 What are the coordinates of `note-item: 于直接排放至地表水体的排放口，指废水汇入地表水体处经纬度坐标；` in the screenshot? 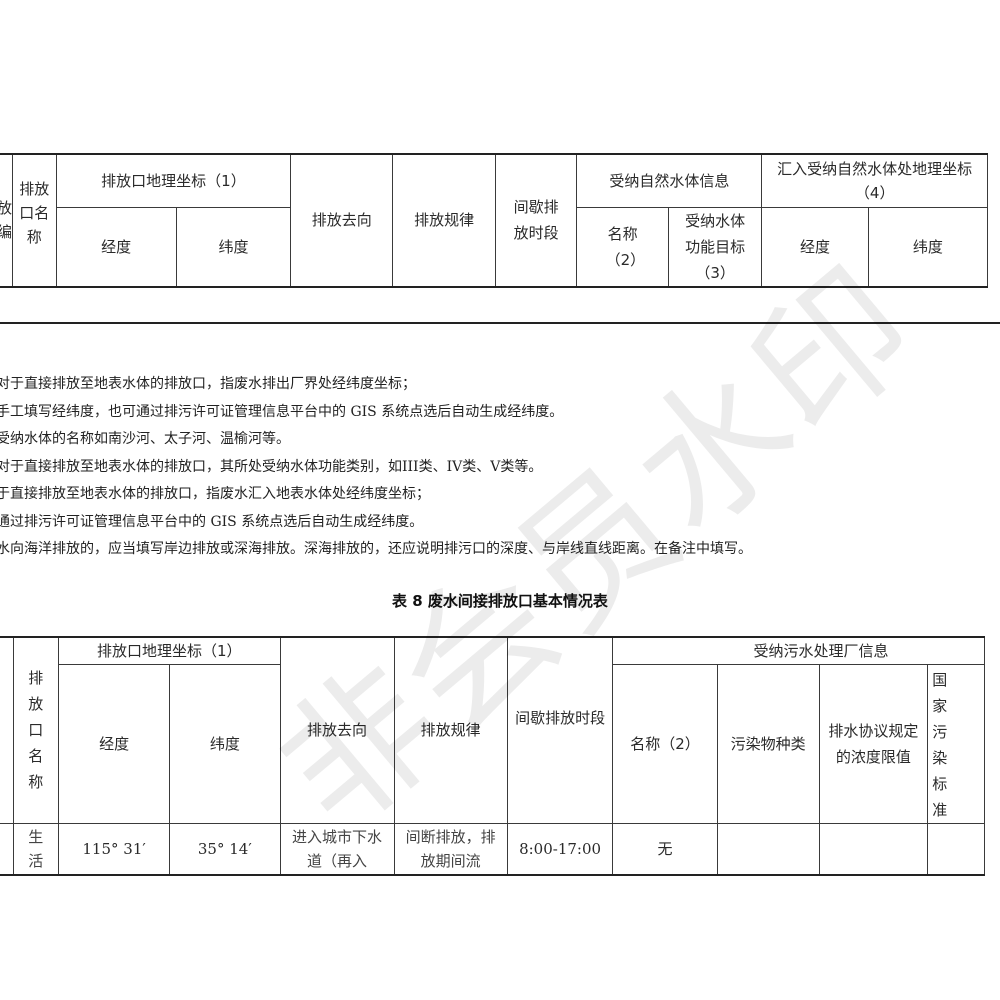 It's located at (215, 494).